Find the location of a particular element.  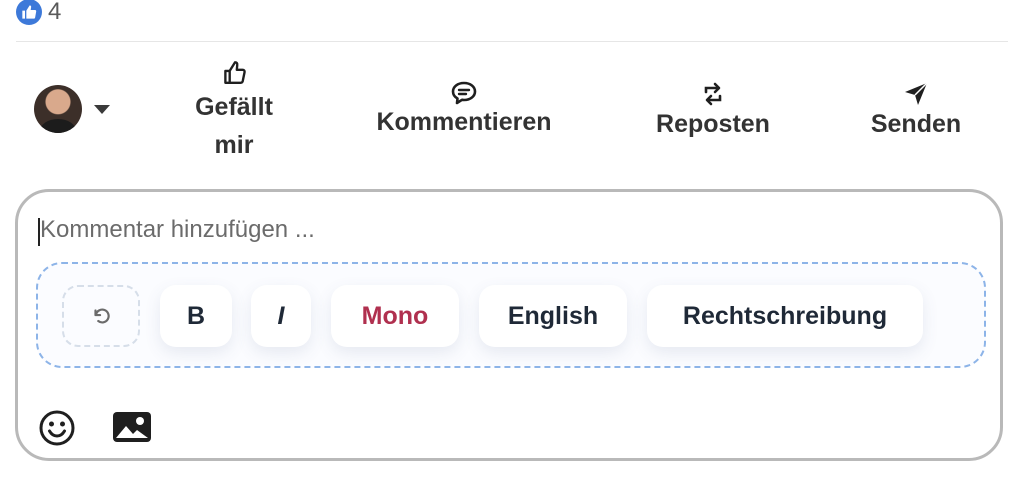

add-image-button is located at coordinates (132, 429).